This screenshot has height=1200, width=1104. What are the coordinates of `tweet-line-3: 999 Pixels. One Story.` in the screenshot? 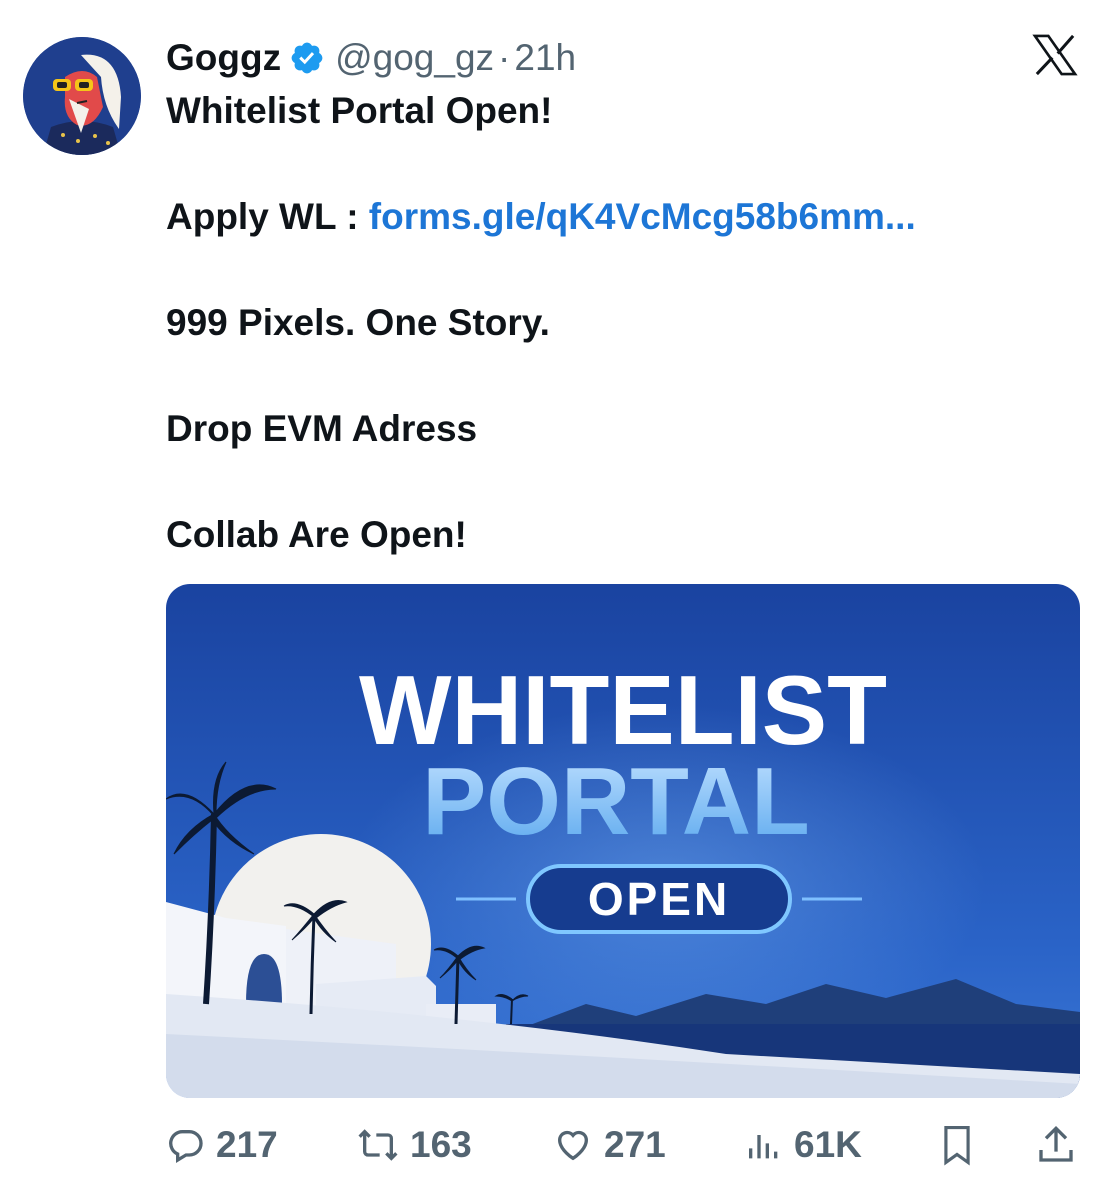 It's located at (358, 322).